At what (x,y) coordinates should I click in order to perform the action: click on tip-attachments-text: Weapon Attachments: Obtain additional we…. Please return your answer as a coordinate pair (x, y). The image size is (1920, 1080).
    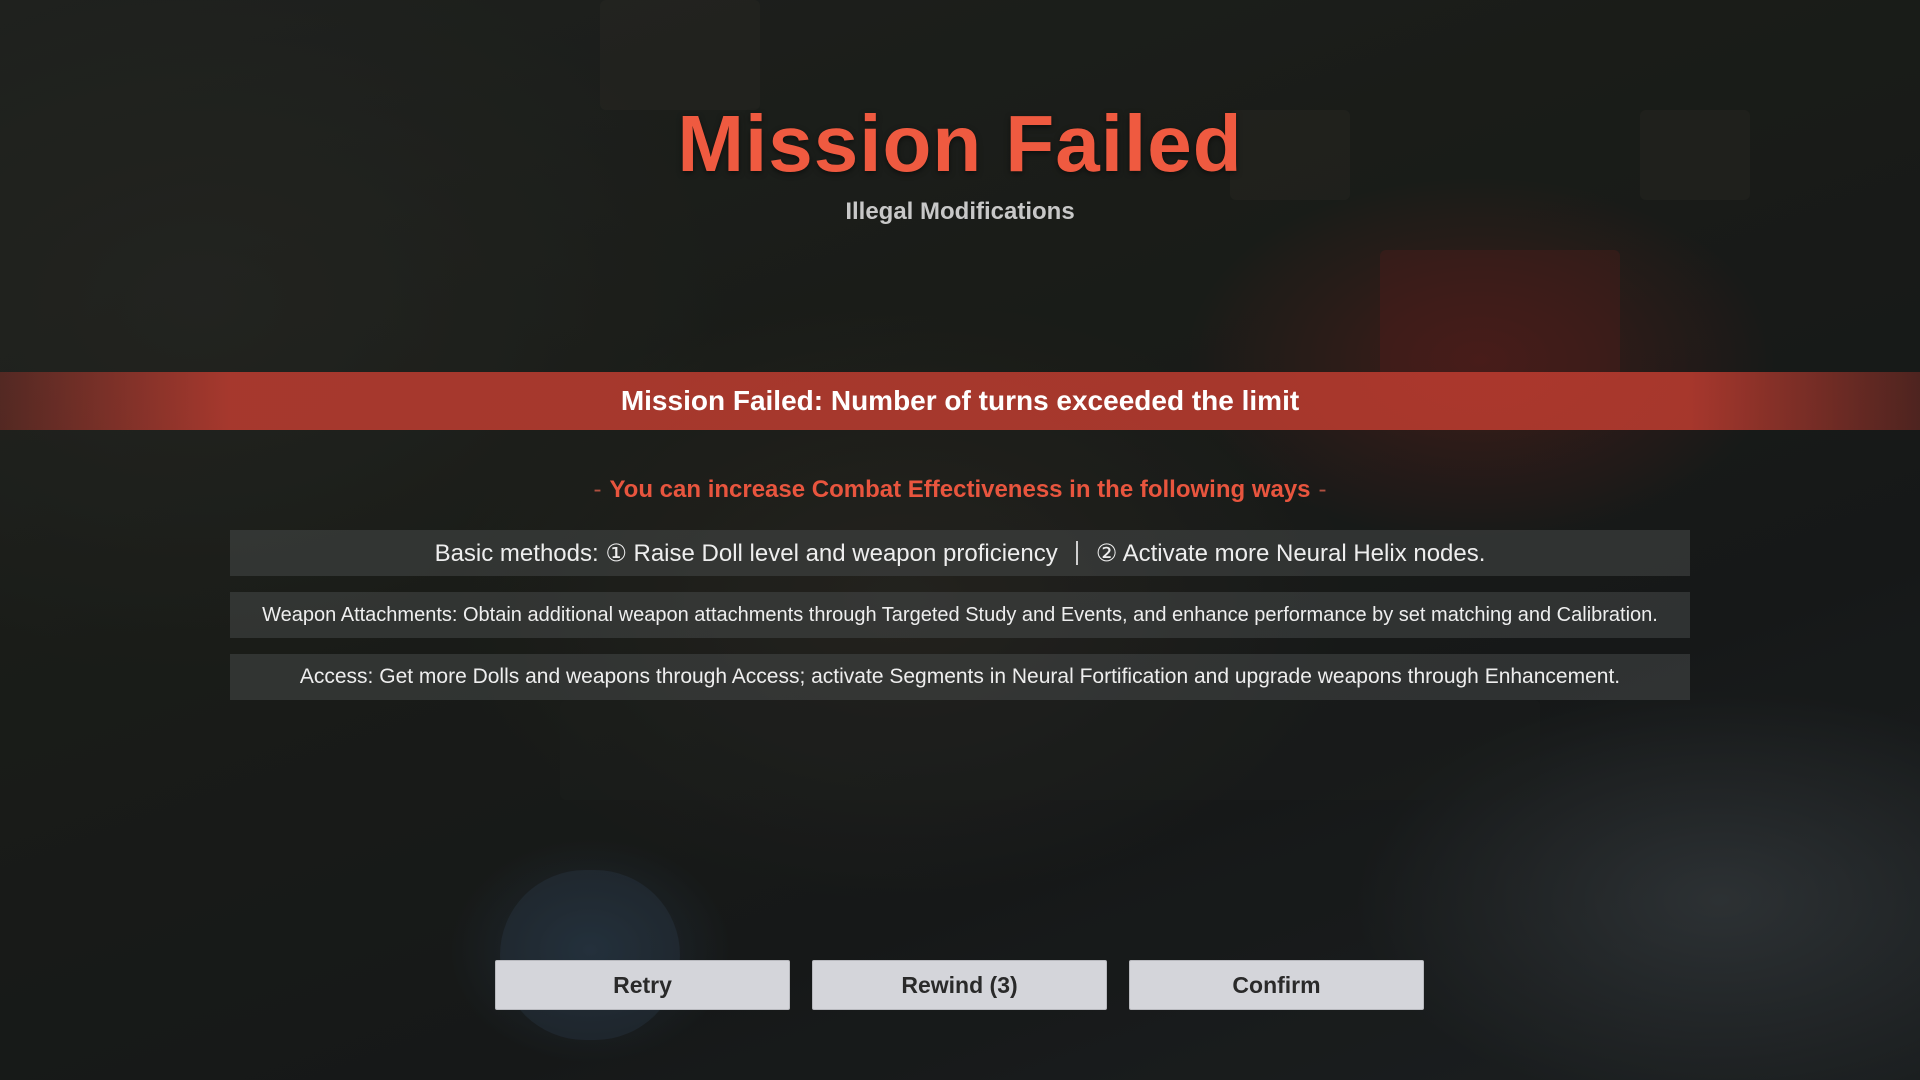
    Looking at the image, I should click on (960, 615).